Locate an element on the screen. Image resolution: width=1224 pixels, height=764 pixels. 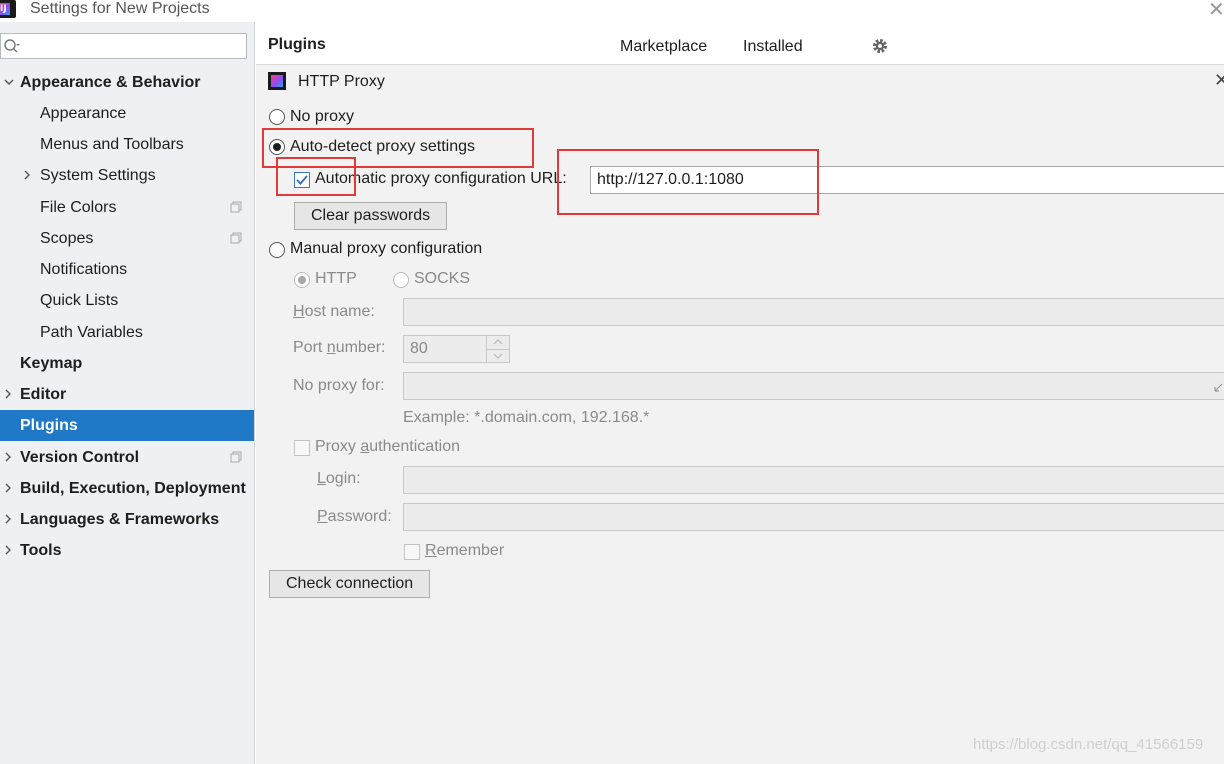
socks-radio is located at coordinates (401, 280).